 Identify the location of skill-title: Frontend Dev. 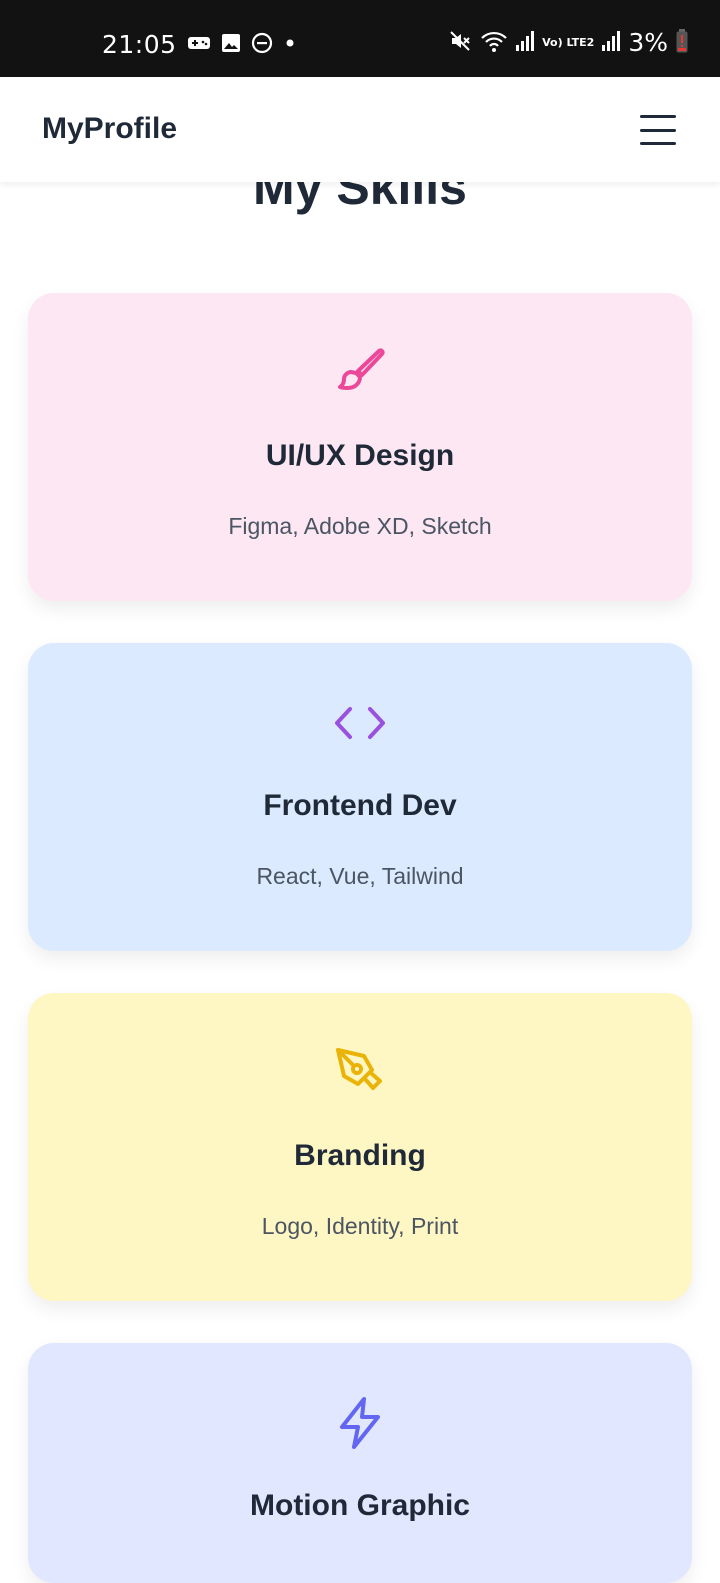
(360, 805).